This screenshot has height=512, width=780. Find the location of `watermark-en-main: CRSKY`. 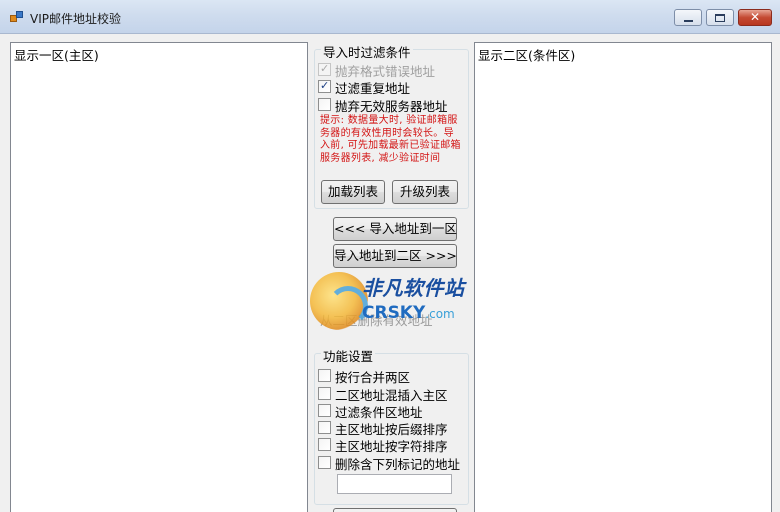

watermark-en-main: CRSKY is located at coordinates (394, 313).